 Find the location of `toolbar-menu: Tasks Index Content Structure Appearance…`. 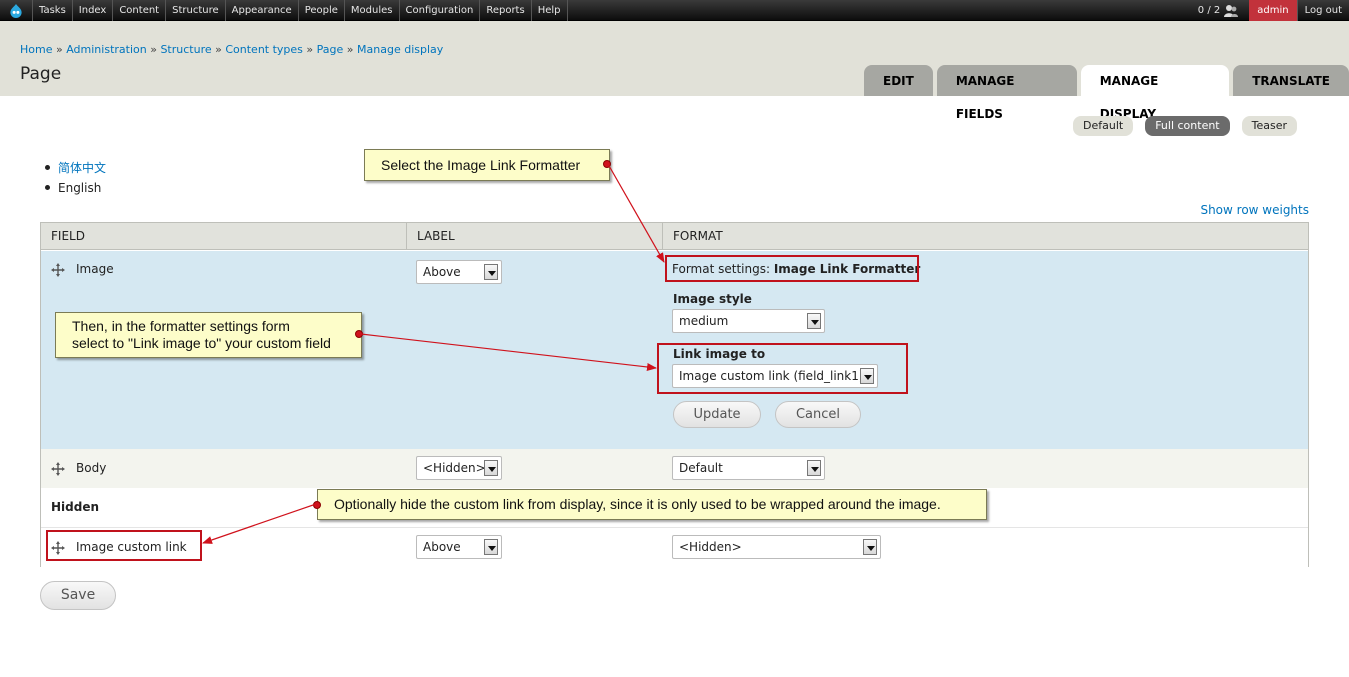

toolbar-menu: Tasks Index Content Structure Appearance… is located at coordinates (300, 10).